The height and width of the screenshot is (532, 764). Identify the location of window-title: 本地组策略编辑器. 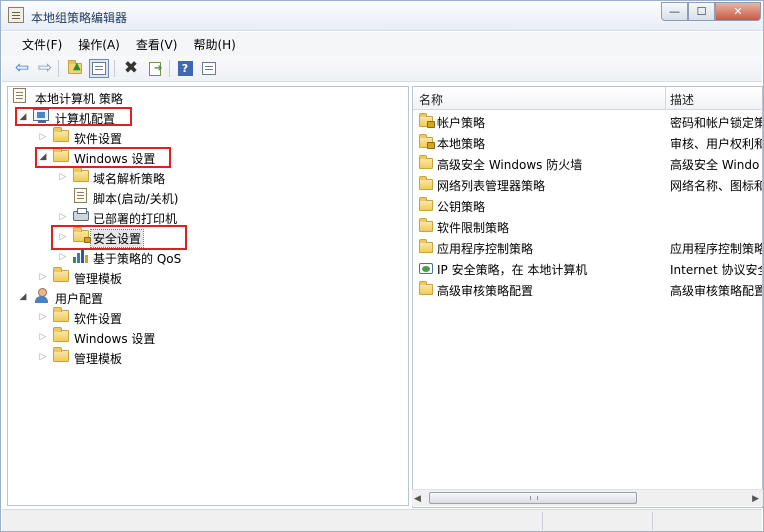
(79, 18).